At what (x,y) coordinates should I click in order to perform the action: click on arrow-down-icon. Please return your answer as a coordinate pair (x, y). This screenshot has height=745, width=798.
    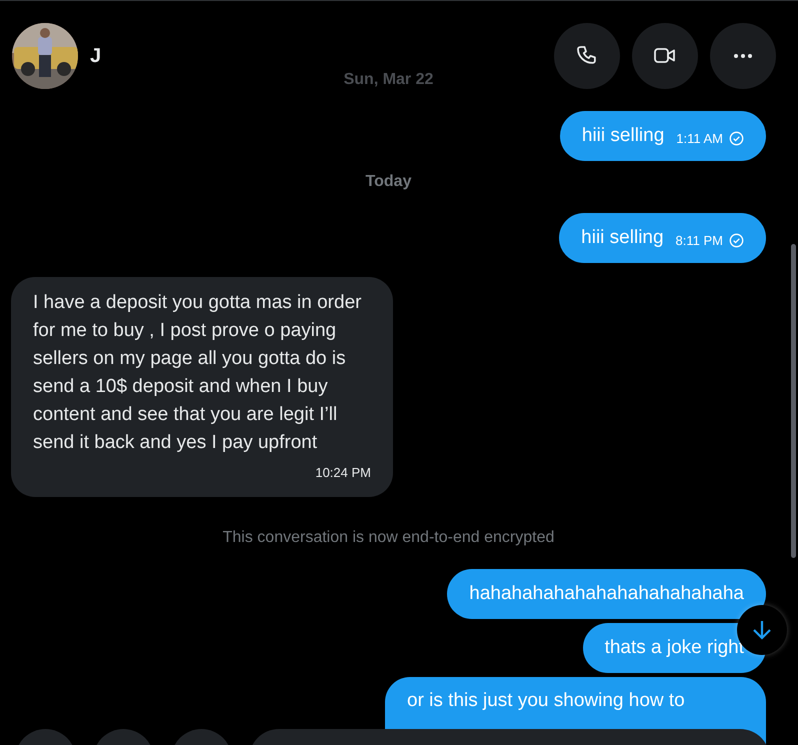
    Looking at the image, I should click on (762, 630).